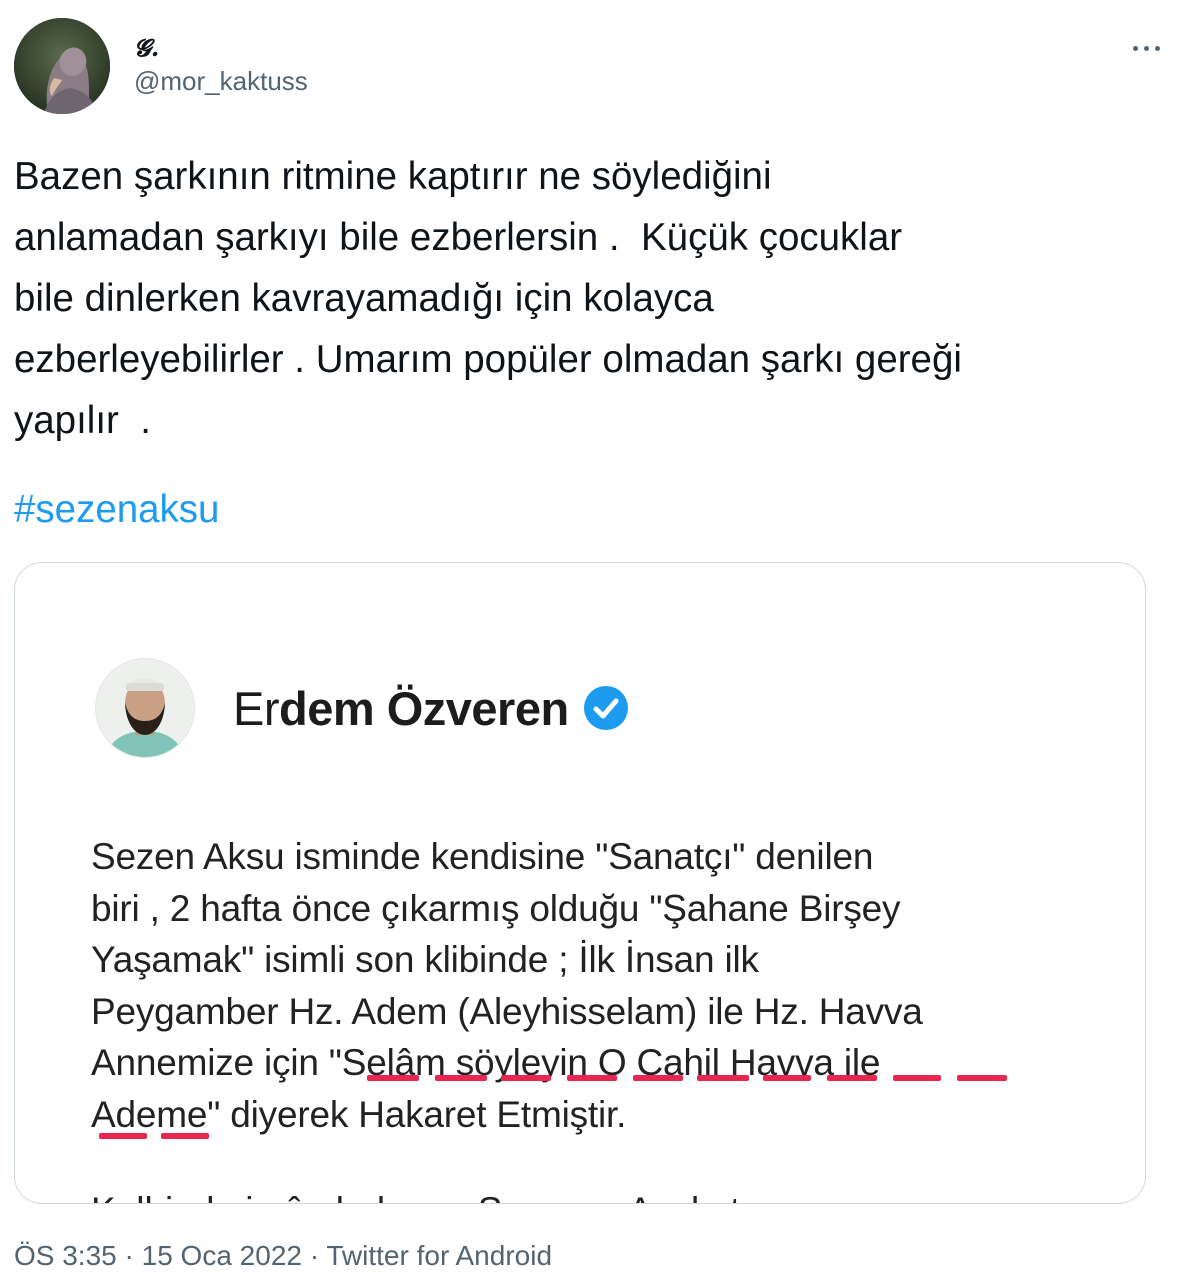 The width and height of the screenshot is (1180, 1279). I want to click on profile-photo-icon, so click(62, 66).